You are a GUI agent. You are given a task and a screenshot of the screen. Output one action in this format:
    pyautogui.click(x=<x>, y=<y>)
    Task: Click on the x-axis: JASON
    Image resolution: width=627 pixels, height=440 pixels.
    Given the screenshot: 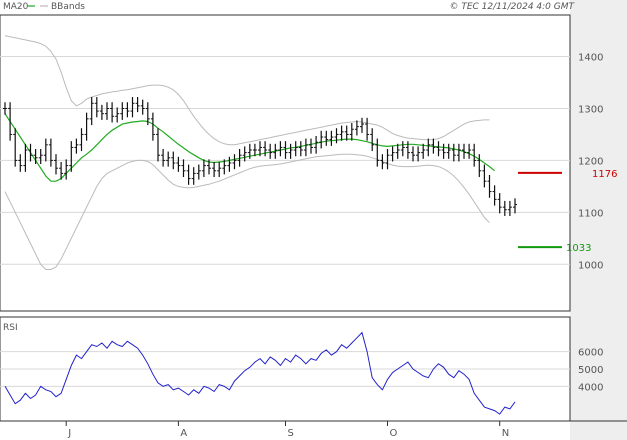 What is the action you would take?
    pyautogui.click(x=287, y=430)
    